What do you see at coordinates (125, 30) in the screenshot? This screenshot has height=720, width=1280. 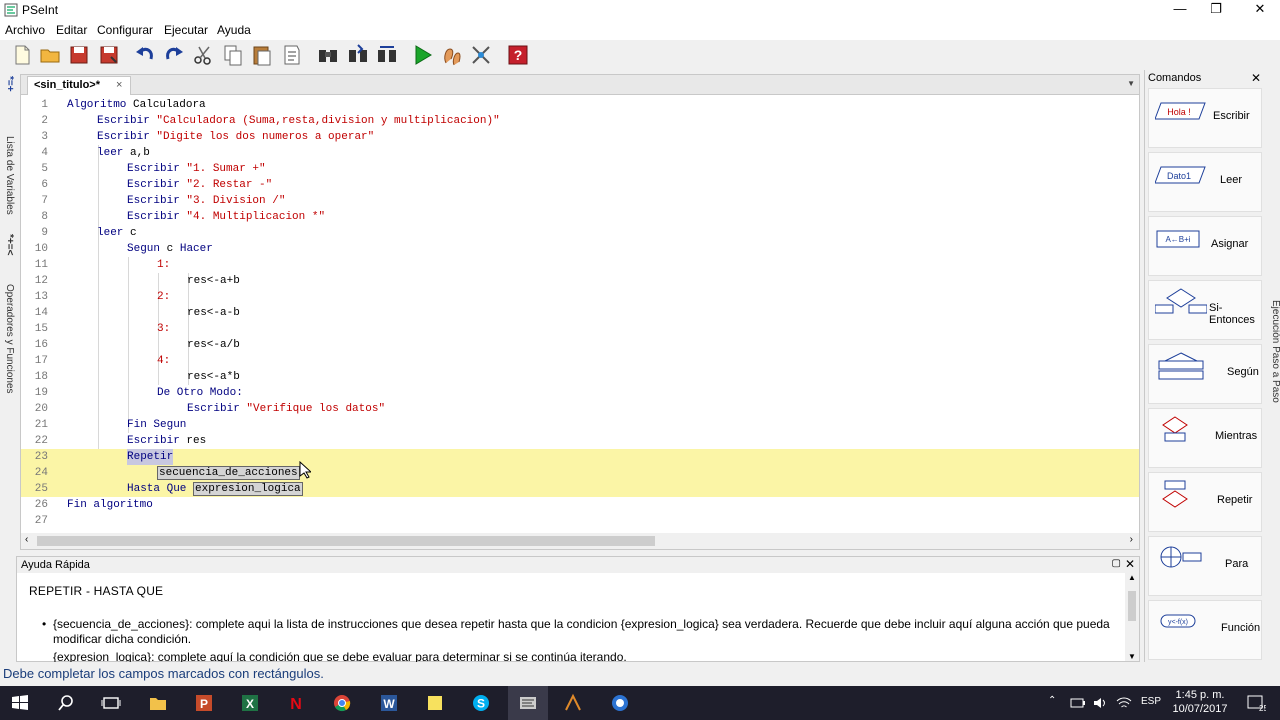 I see `menu-configurar: Configurar` at bounding box center [125, 30].